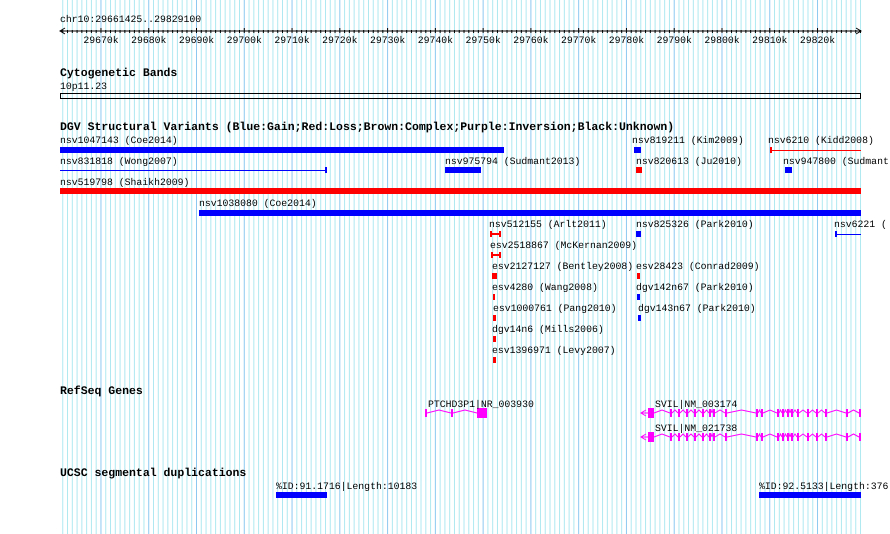 Image resolution: width=890 pixels, height=534 pixels. Describe the element at coordinates (688, 140) in the screenshot. I see `variant-label: nsv819211 (Kim2009)` at that location.